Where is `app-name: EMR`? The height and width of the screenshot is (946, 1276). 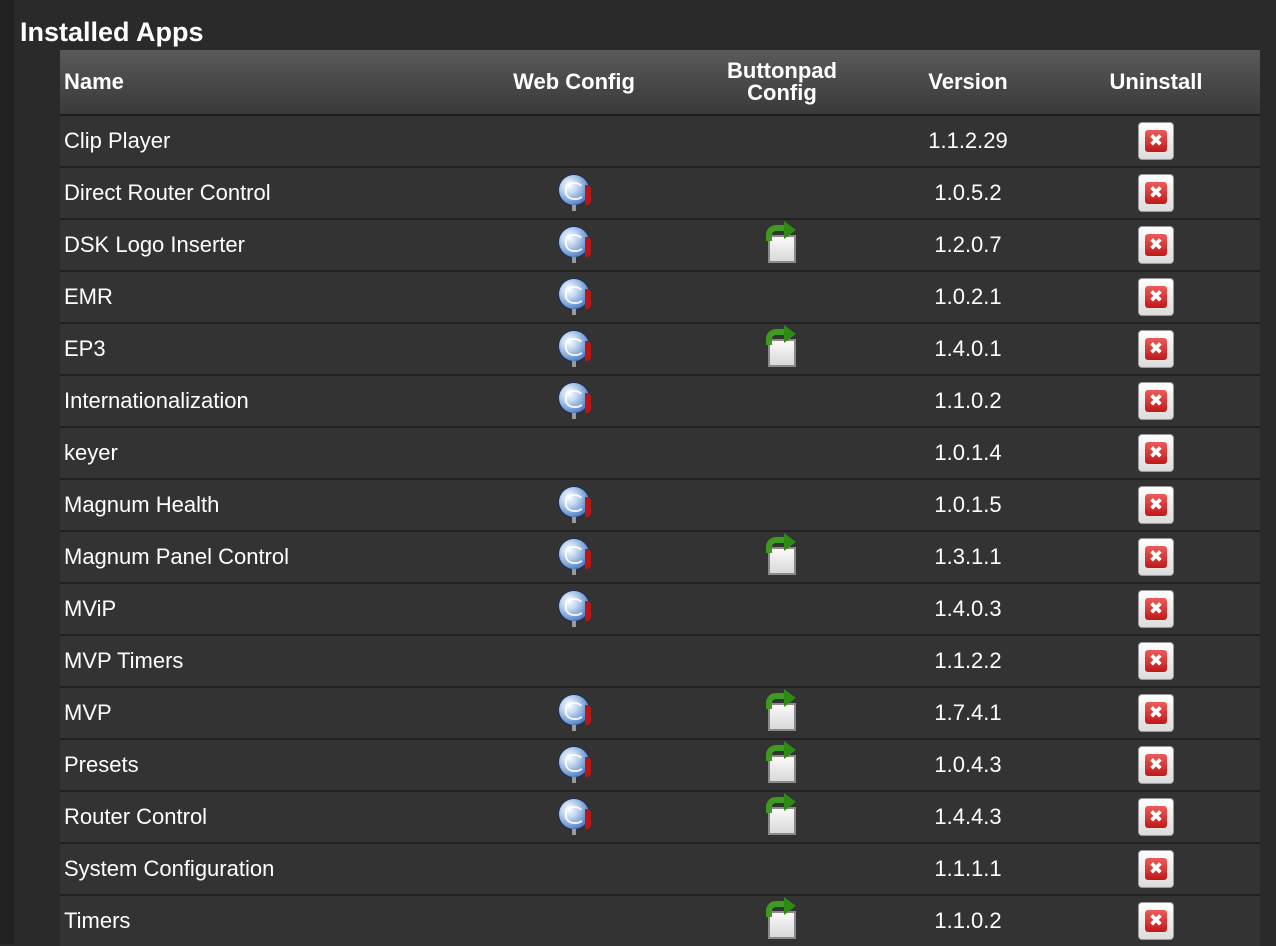
app-name: EMR is located at coordinates (88, 296).